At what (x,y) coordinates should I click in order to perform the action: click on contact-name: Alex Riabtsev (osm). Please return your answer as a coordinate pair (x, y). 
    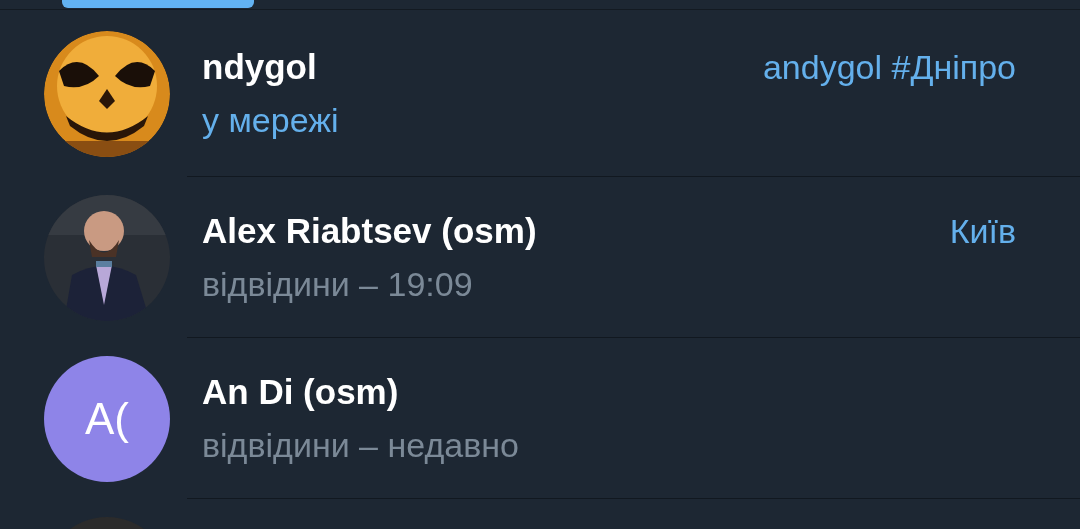
    Looking at the image, I should click on (369, 230).